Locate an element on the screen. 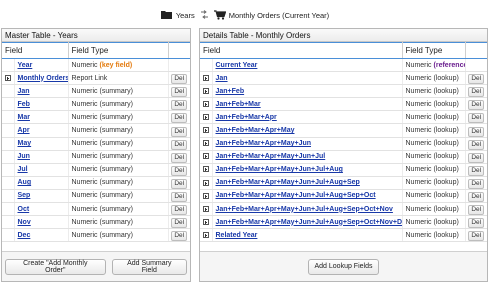 Image resolution: width=490 pixels, height=285 pixels. folder-icon is located at coordinates (166, 15).